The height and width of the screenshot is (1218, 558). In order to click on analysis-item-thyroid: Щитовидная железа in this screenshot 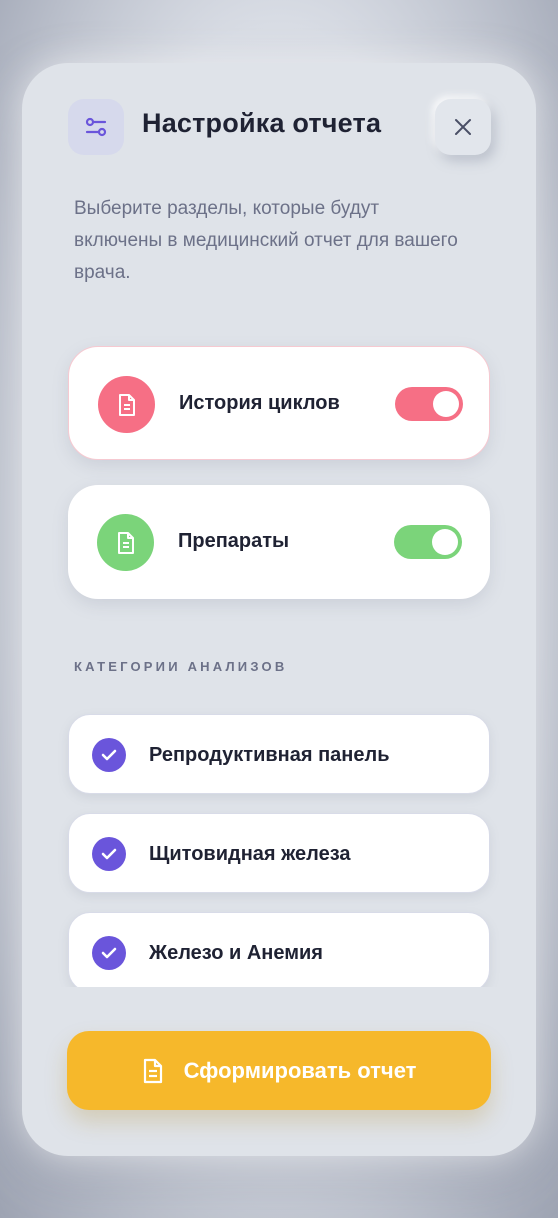, I will do `click(279, 853)`.